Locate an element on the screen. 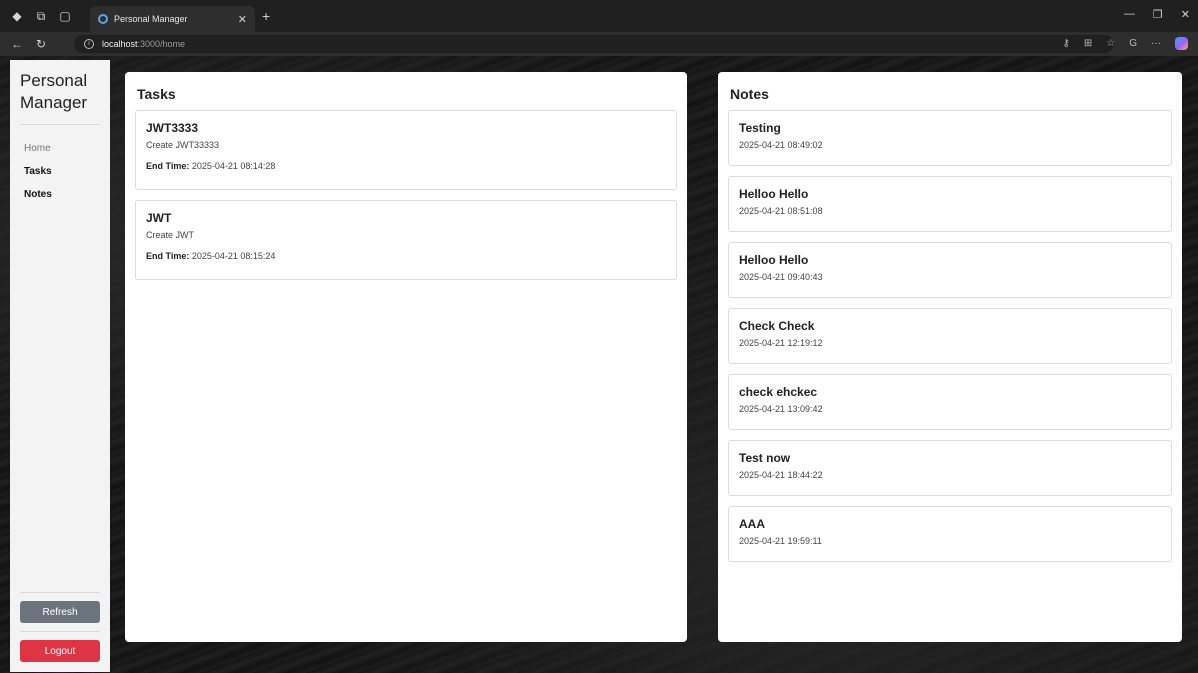 Image resolution: width=1198 pixels, height=673 pixels. note-time: 2025-04-21 12:19:12 is located at coordinates (781, 343).